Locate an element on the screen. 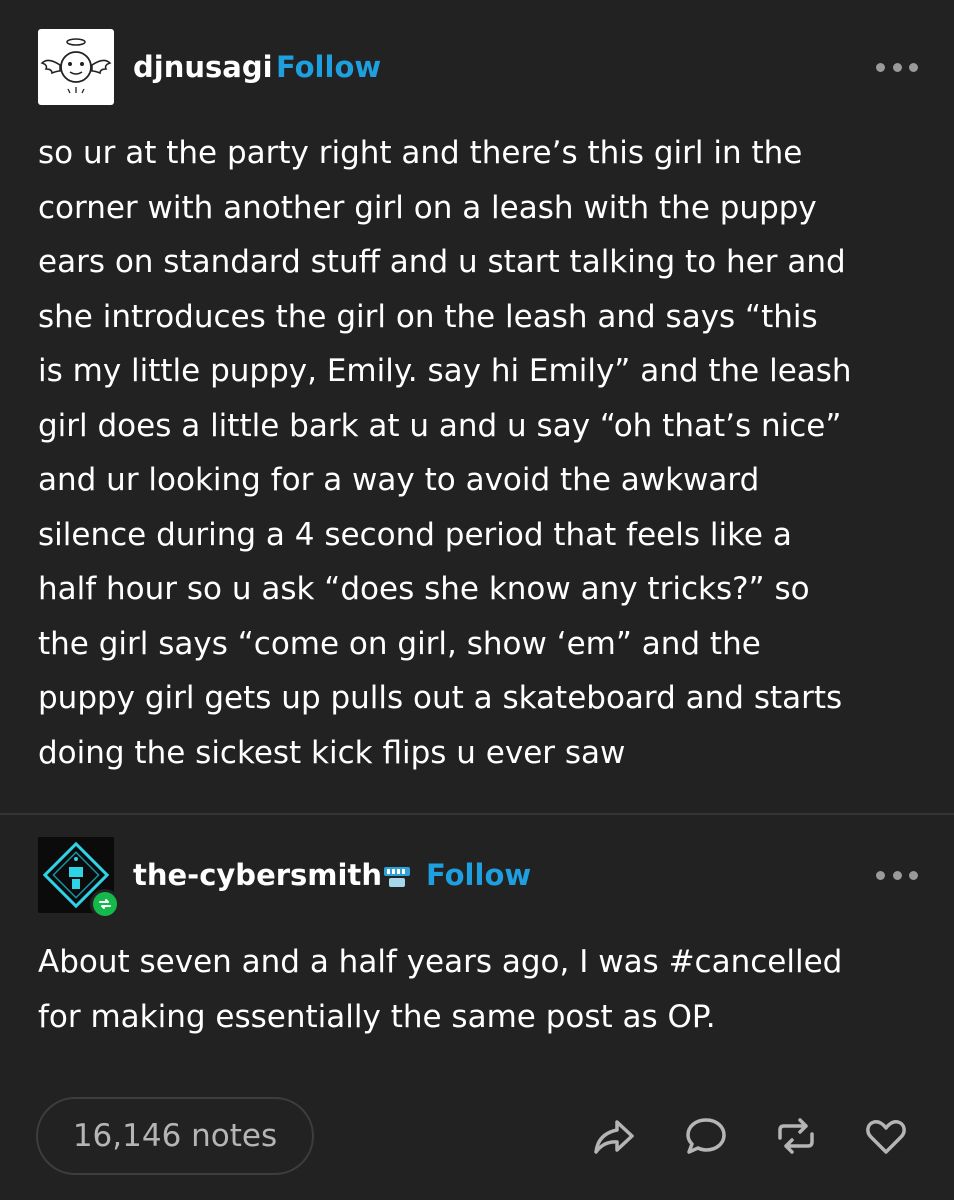 The image size is (954, 1200). op-more-options-icon is located at coordinates (897, 67).